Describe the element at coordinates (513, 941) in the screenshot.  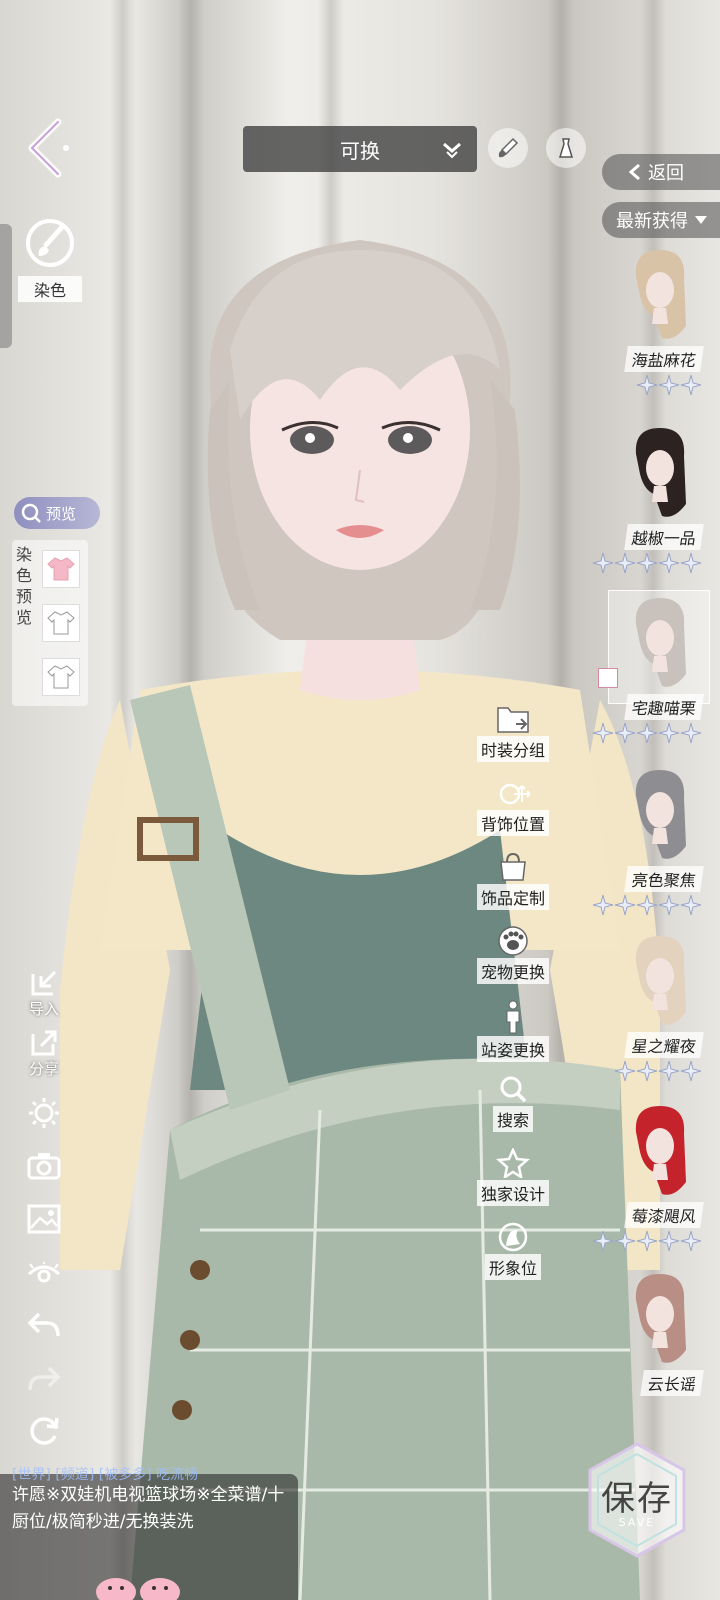
I see `paw-icon` at that location.